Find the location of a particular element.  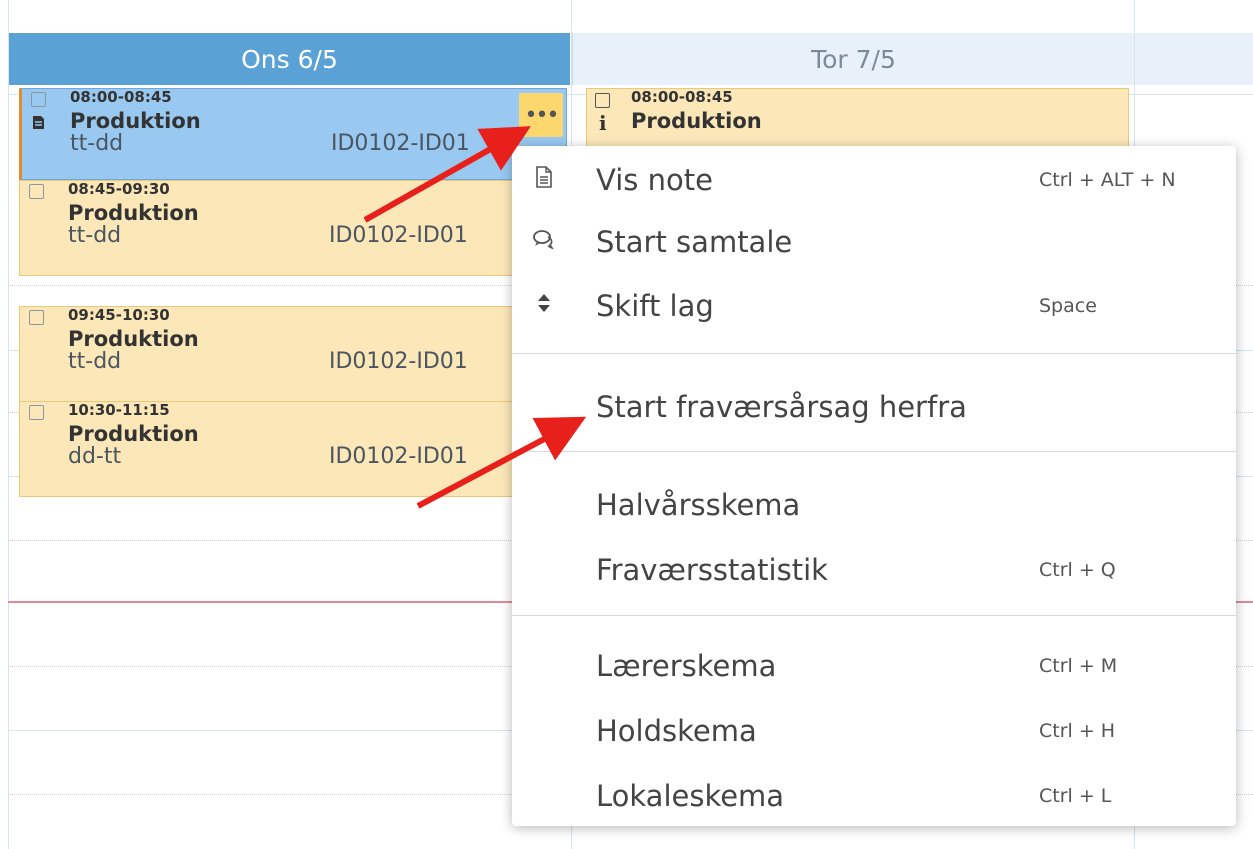

menu-item-laererskema: Lærerskema Ctrl + M is located at coordinates (874, 666).